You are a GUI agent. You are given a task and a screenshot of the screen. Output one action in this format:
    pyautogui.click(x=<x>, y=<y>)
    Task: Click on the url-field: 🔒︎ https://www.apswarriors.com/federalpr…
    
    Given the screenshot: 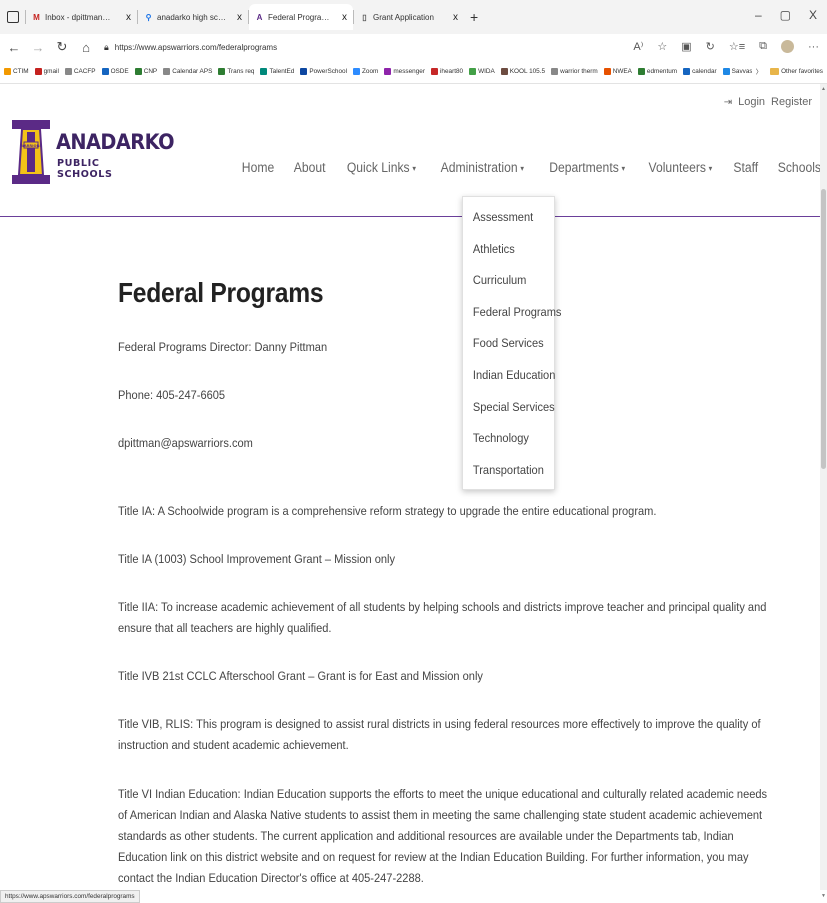 What is the action you would take?
    pyautogui.click(x=190, y=47)
    